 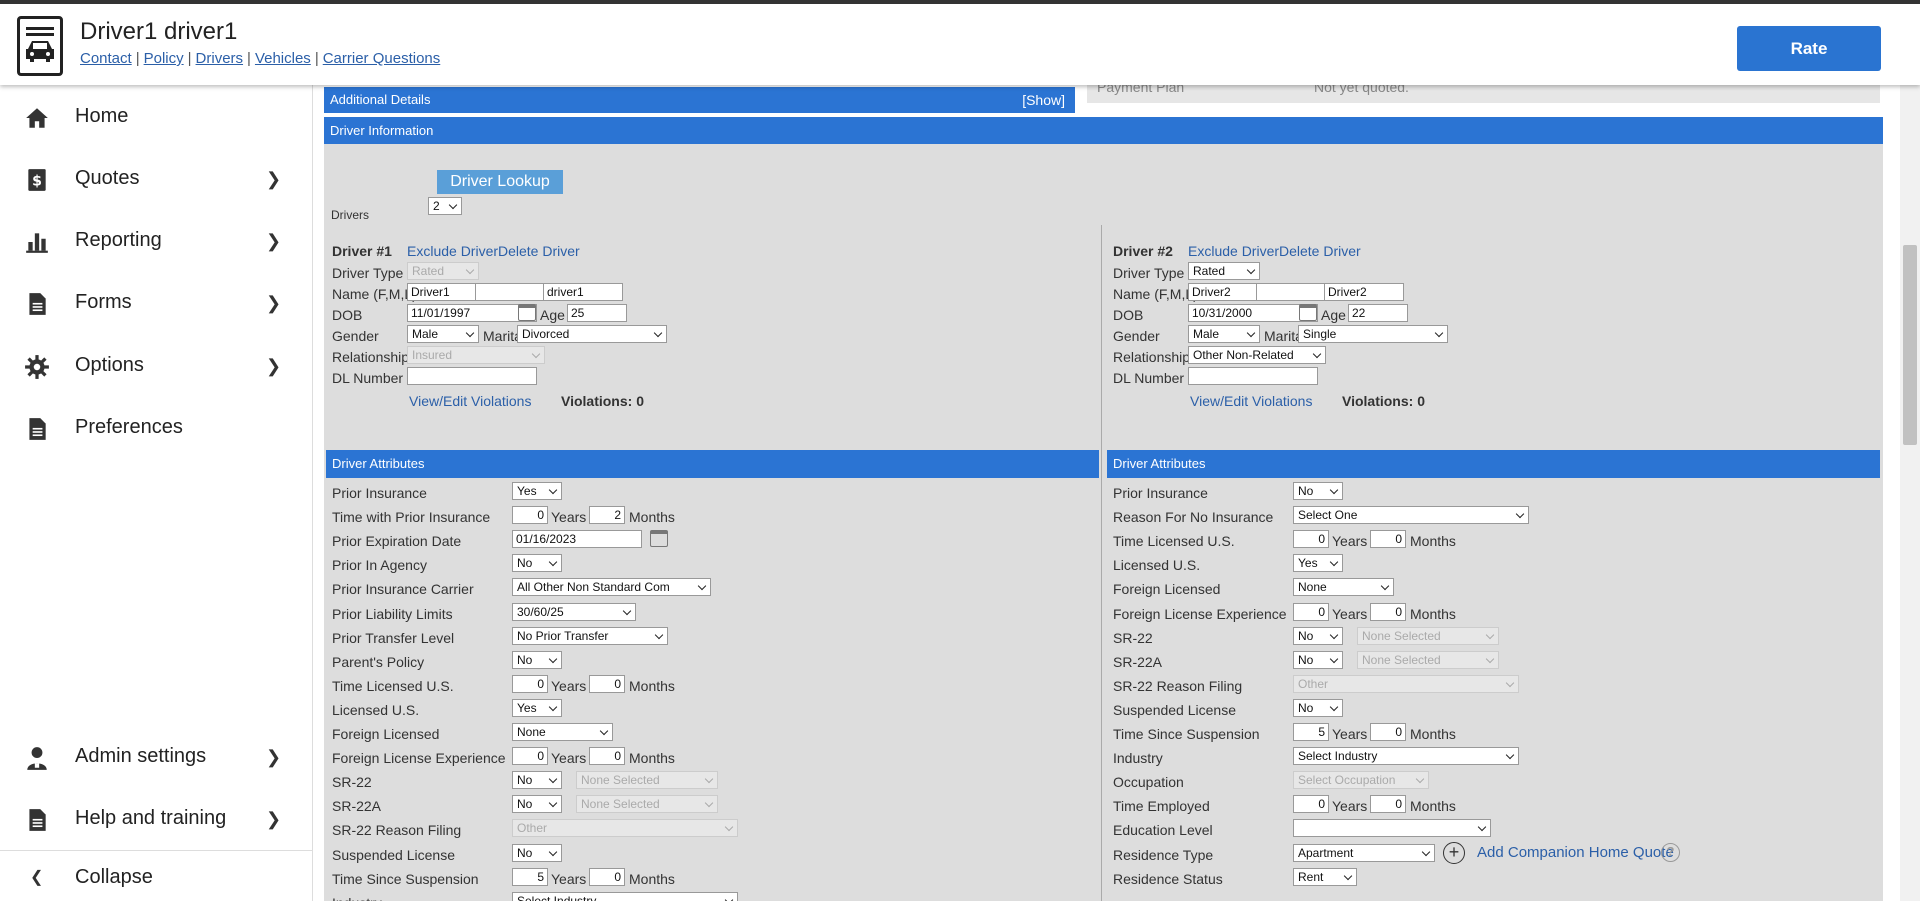 What do you see at coordinates (1910, 345) in the screenshot?
I see `scrollbar-thumb` at bounding box center [1910, 345].